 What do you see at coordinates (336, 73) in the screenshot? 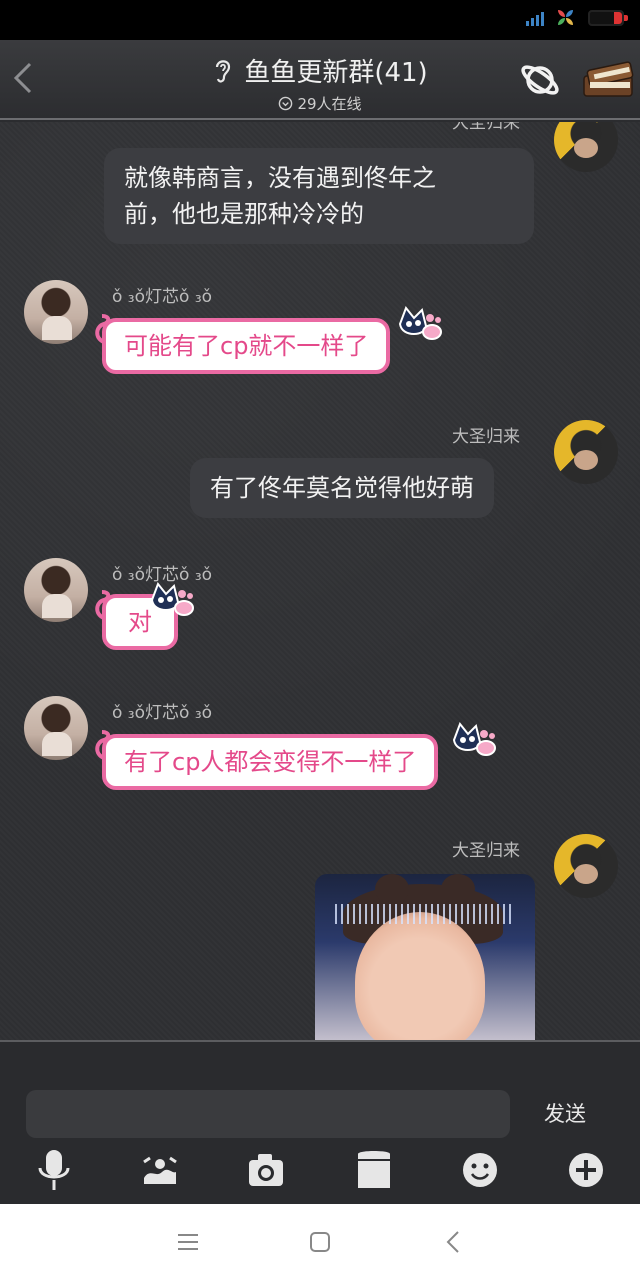
I see `group-title: 鱼鱼更新群(41)` at bounding box center [336, 73].